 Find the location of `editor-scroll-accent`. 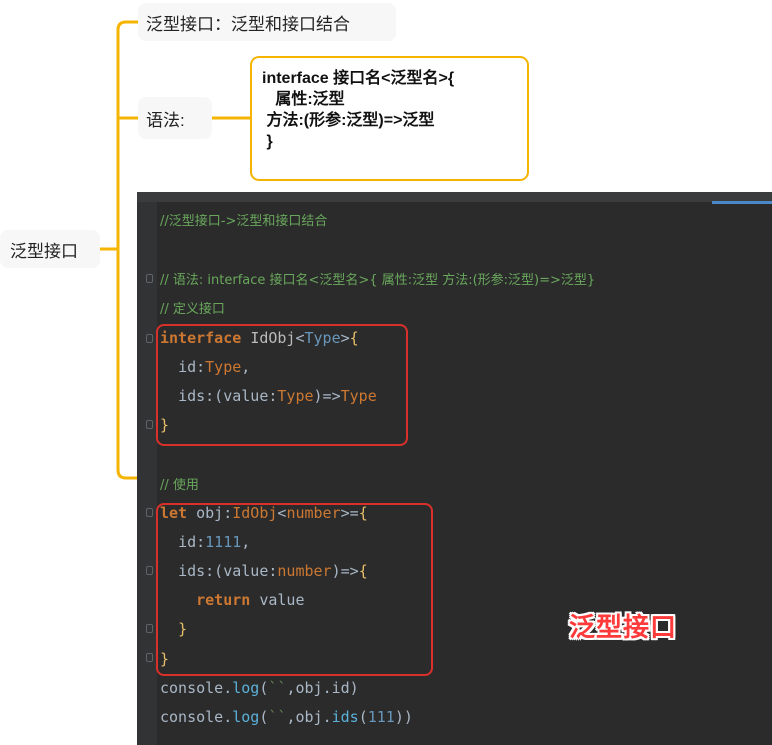

editor-scroll-accent is located at coordinates (742, 202).